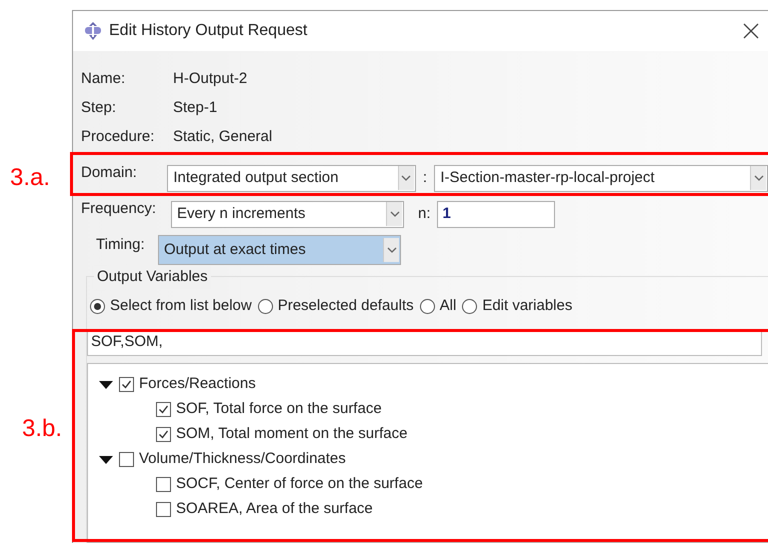 This screenshot has width=768, height=543. I want to click on tree-item: Forces/Reactions, so click(197, 384).